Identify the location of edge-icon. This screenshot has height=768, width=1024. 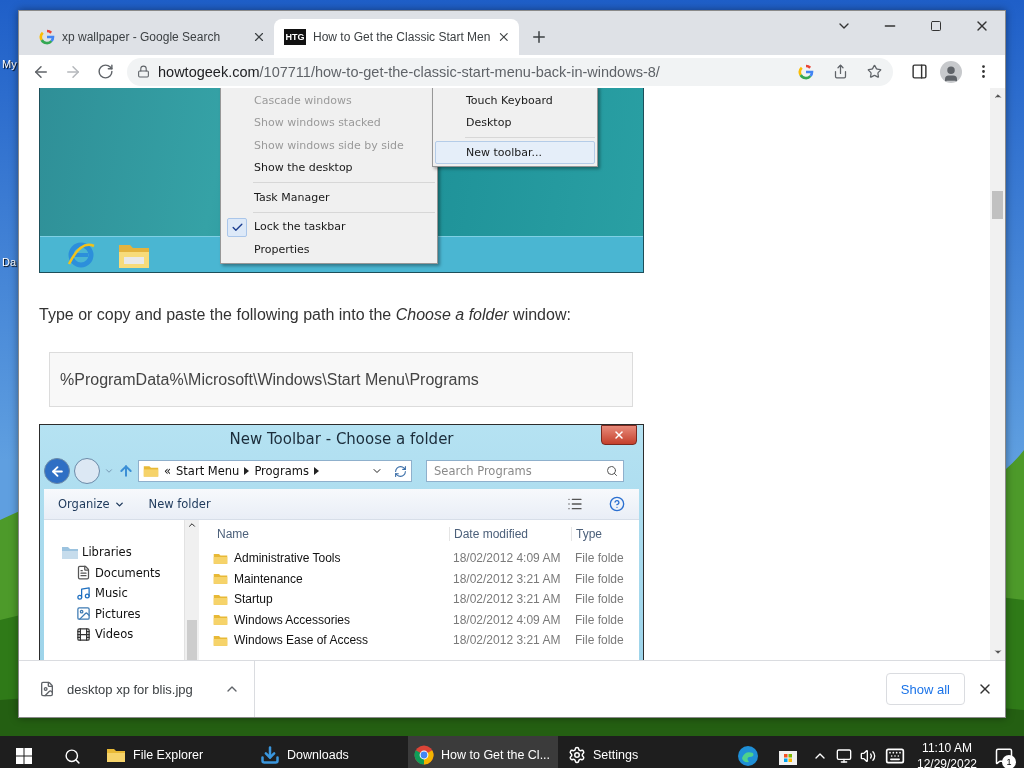
(748, 756).